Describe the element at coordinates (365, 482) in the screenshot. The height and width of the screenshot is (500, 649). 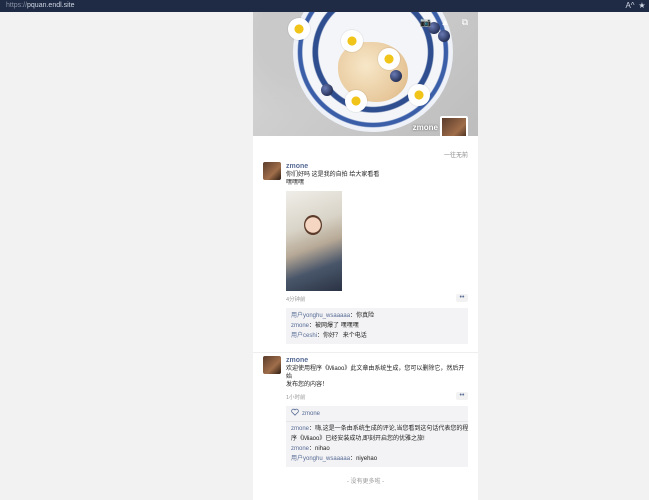
I see `no-more-footer: - 没有更多啦 -` at that location.